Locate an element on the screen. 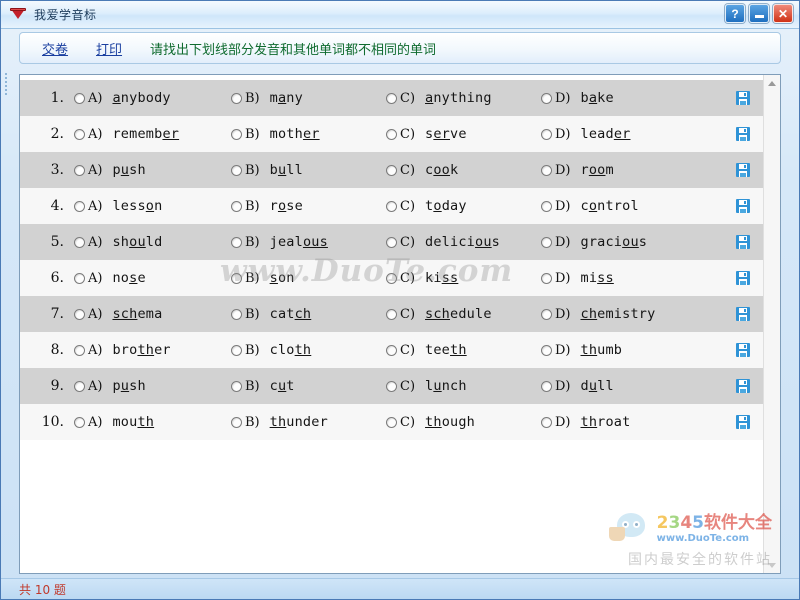 The height and width of the screenshot is (600, 800). option-1: A) lesson is located at coordinates (152, 206).